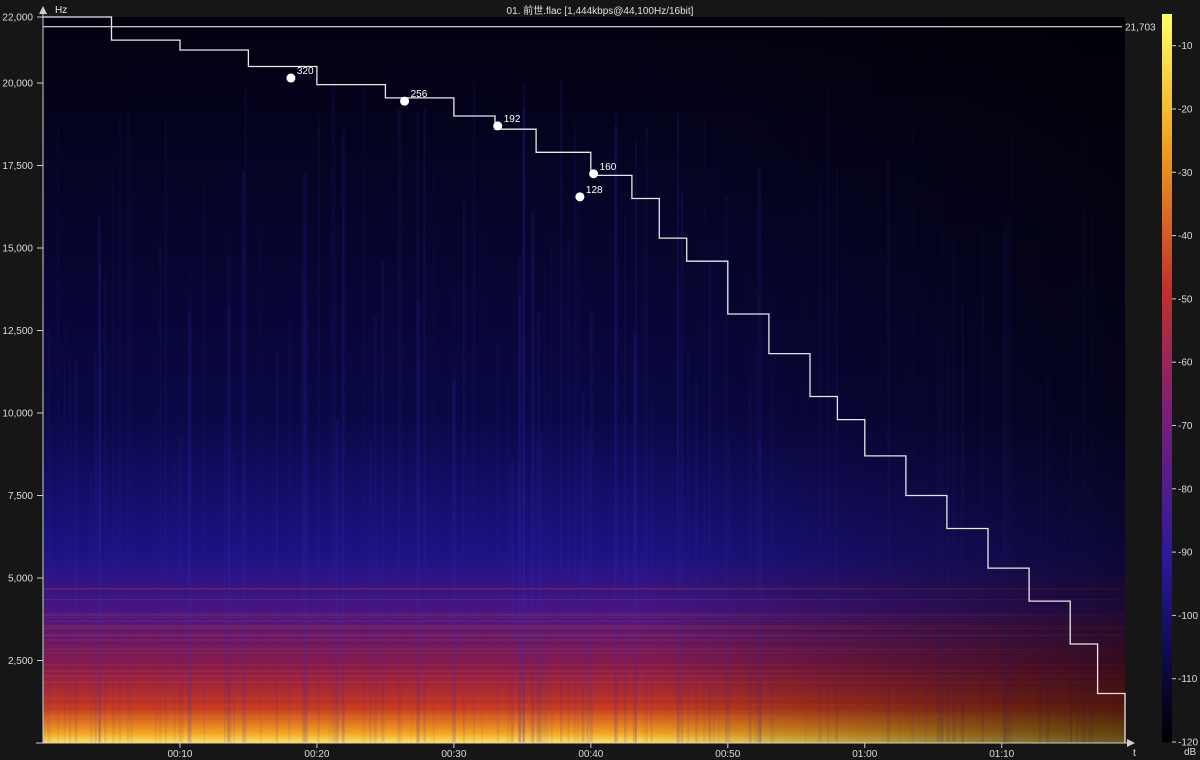  I want to click on x-tick-label: 01:00, so click(864, 754).